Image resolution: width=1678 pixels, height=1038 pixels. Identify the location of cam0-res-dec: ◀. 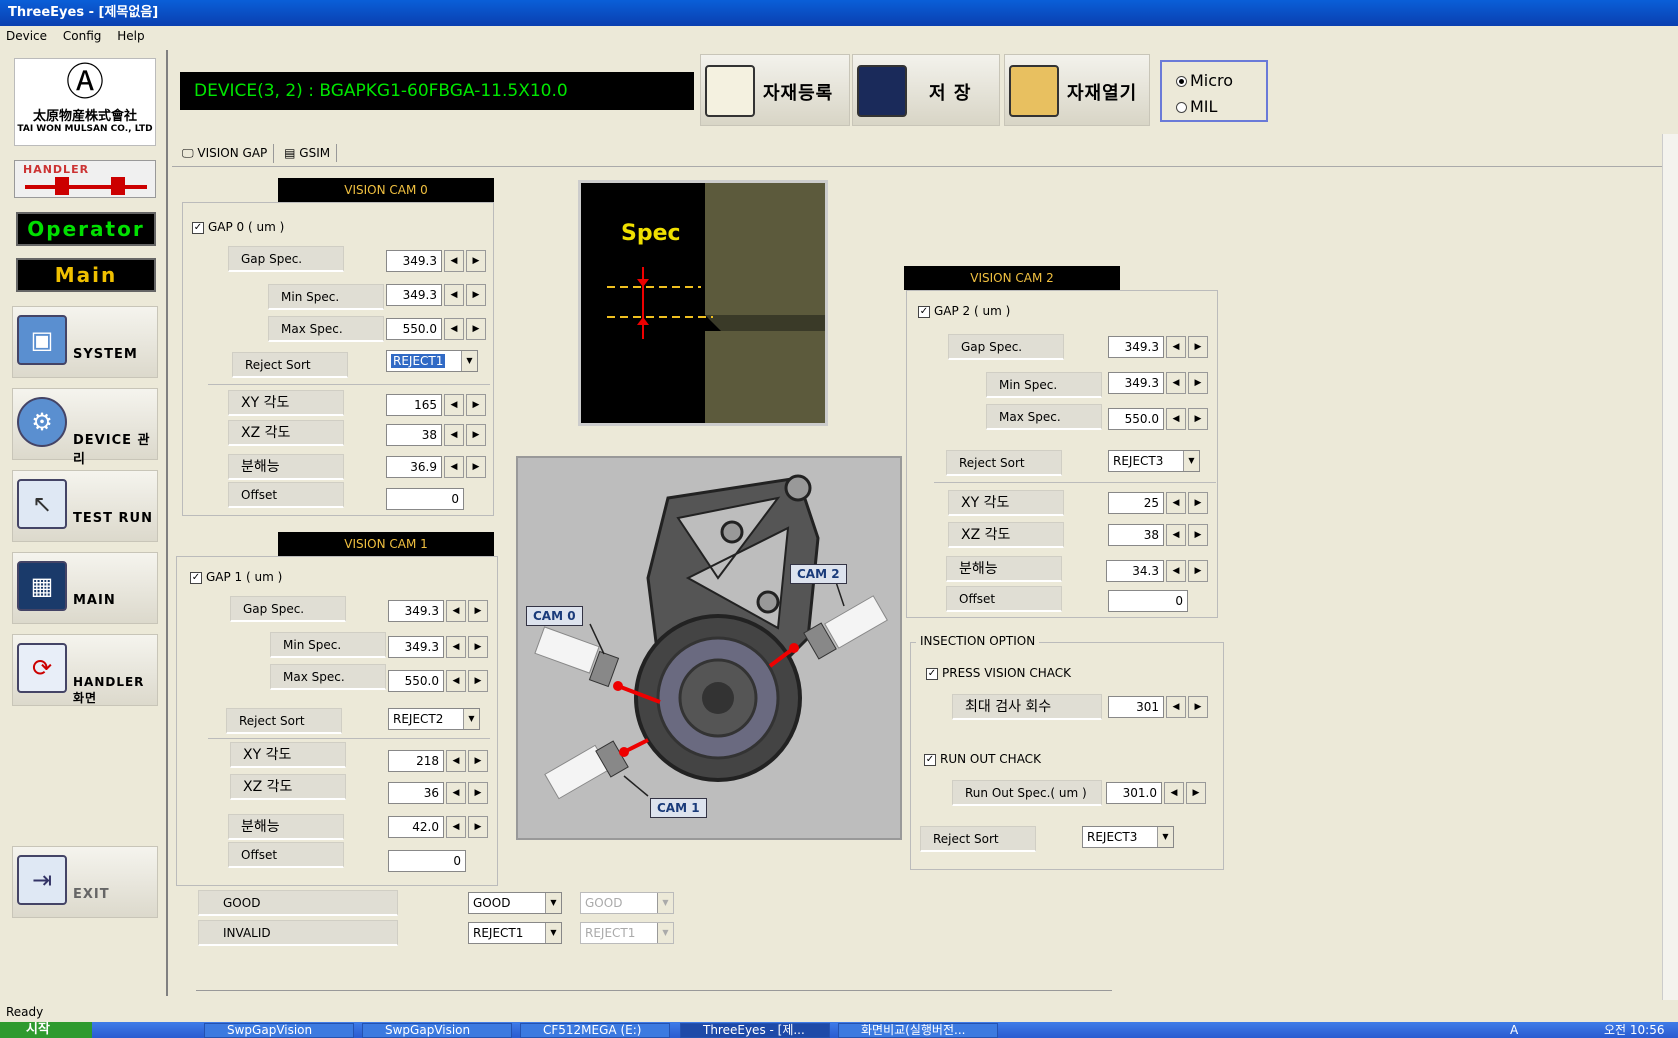
(454, 467).